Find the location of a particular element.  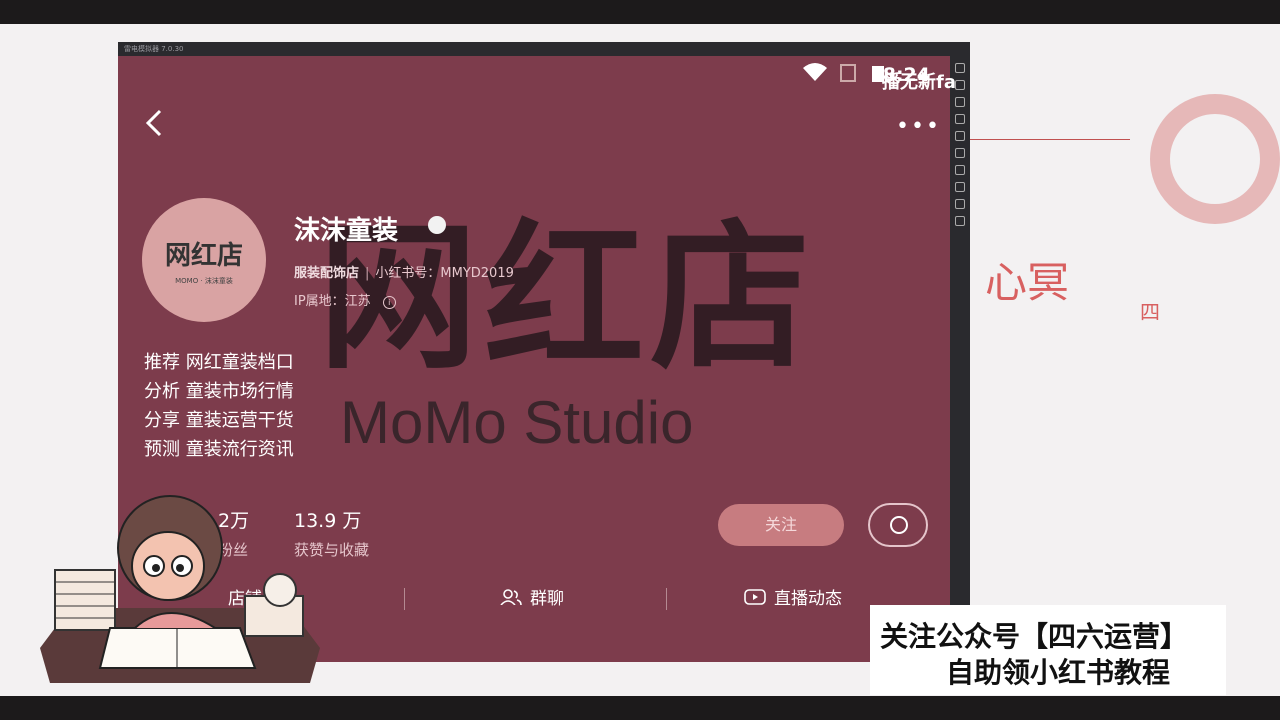

tool-keyboard-icon is located at coordinates (960, 68).